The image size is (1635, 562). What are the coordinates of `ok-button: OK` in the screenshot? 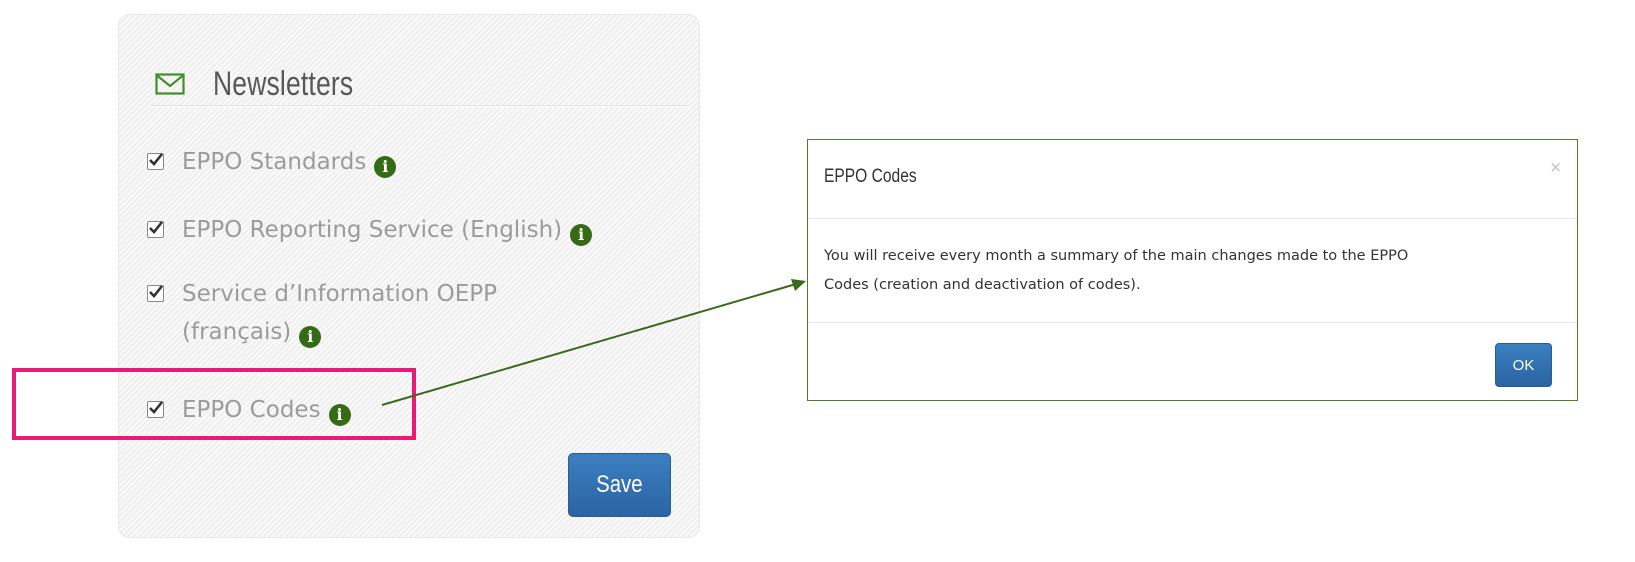 It's located at (1523, 365).